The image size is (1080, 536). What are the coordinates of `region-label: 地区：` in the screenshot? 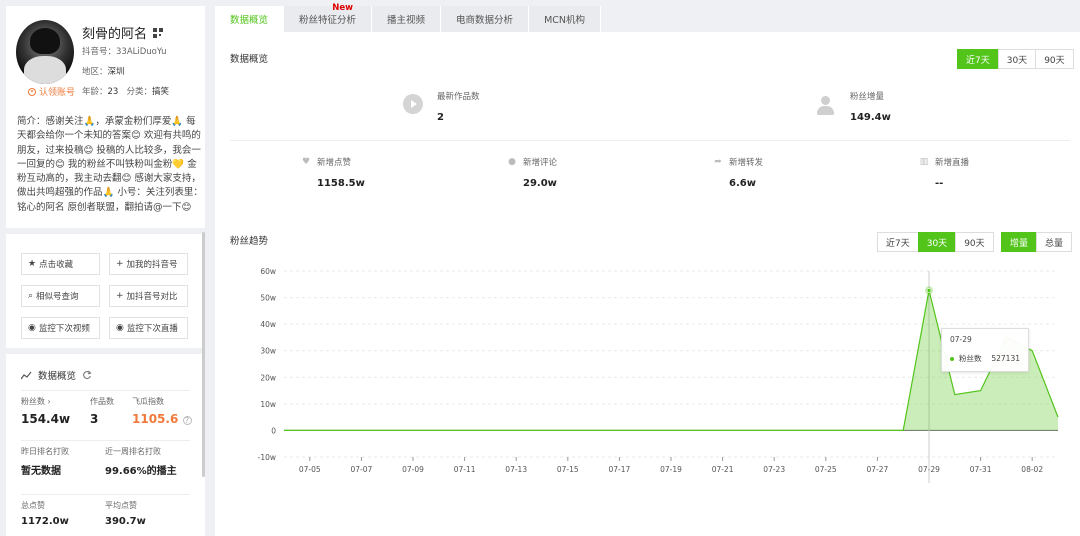 It's located at (95, 72).